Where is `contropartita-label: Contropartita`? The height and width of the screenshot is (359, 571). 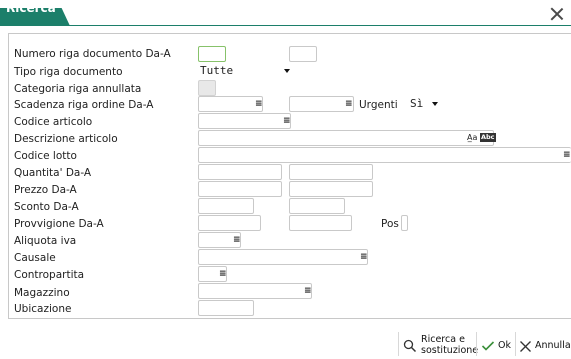
contropartita-label: Contropartita is located at coordinates (49, 275).